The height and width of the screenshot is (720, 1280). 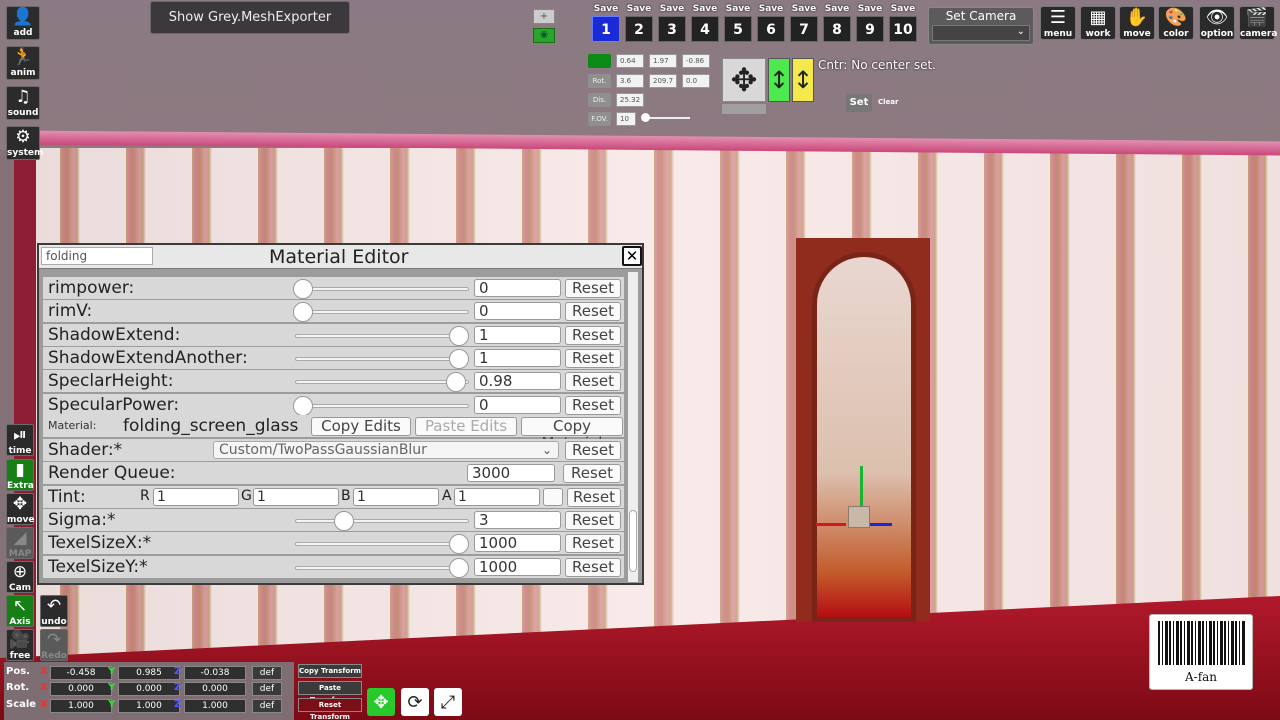 I want to click on tint-a-input: 1, so click(x=497, y=497).